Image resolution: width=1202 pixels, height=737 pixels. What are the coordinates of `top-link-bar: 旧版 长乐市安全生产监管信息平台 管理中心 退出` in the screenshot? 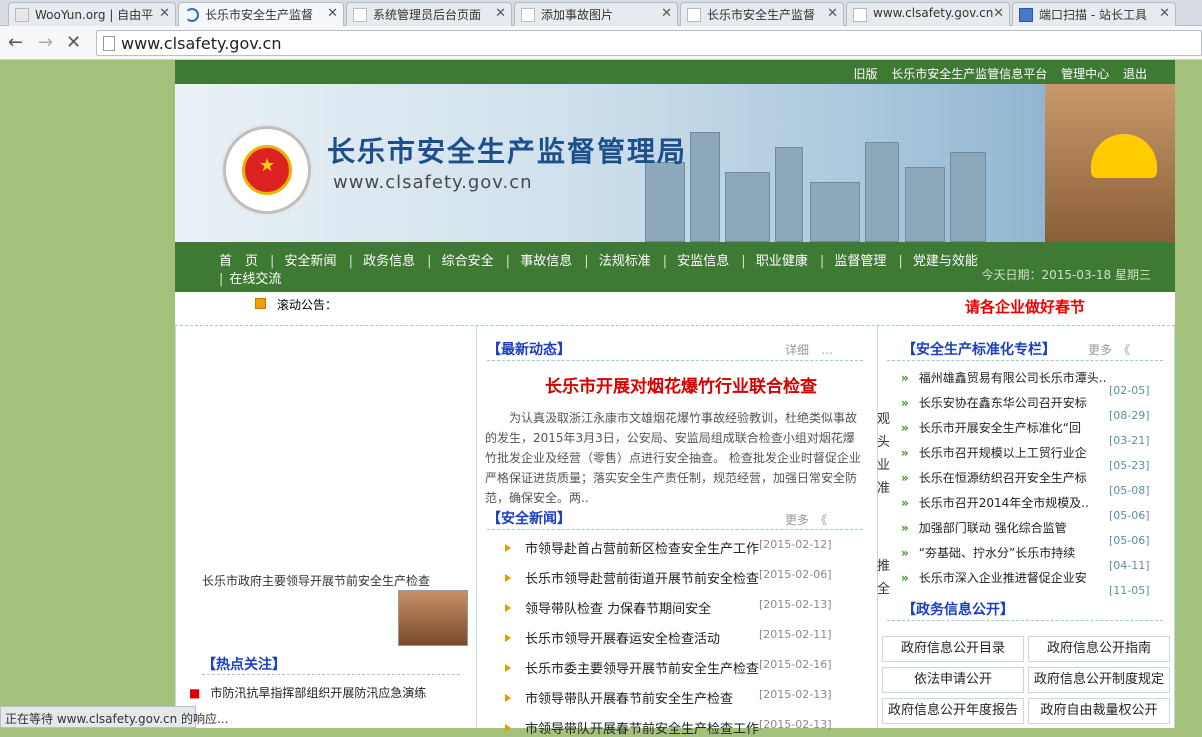 It's located at (675, 72).